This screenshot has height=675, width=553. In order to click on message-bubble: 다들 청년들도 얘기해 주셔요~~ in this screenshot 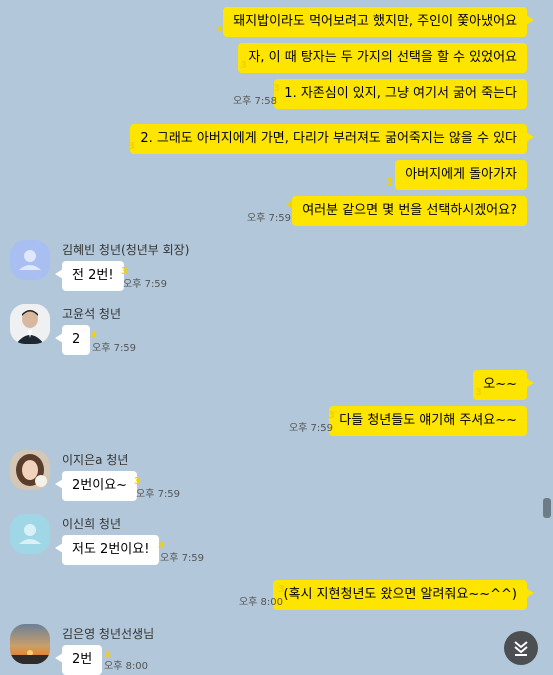, I will do `click(428, 421)`.